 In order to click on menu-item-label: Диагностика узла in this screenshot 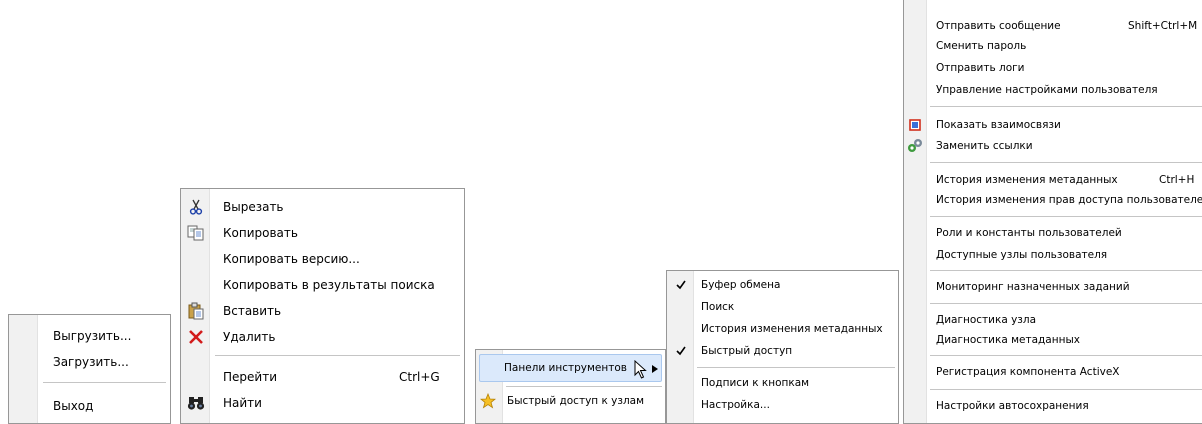, I will do `click(986, 320)`.